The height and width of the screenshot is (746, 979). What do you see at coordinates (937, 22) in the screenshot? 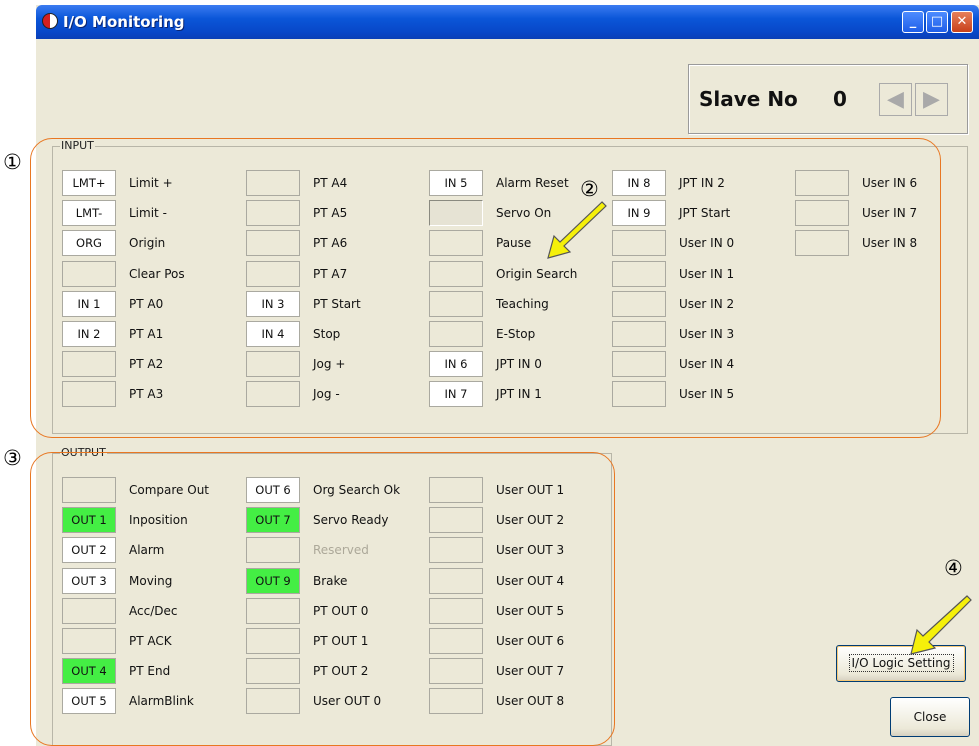
I see `maximize-button: □` at bounding box center [937, 22].